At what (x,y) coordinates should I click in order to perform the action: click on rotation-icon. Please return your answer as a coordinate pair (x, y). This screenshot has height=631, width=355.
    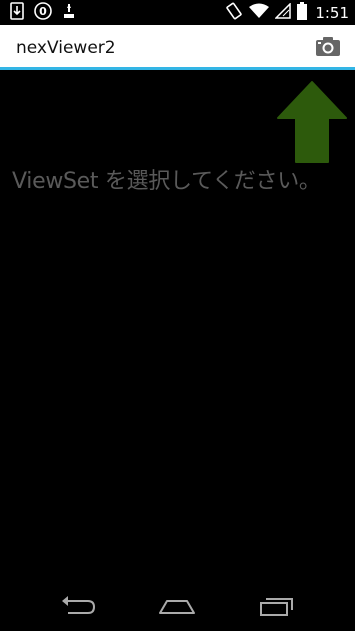
    Looking at the image, I should click on (234, 13).